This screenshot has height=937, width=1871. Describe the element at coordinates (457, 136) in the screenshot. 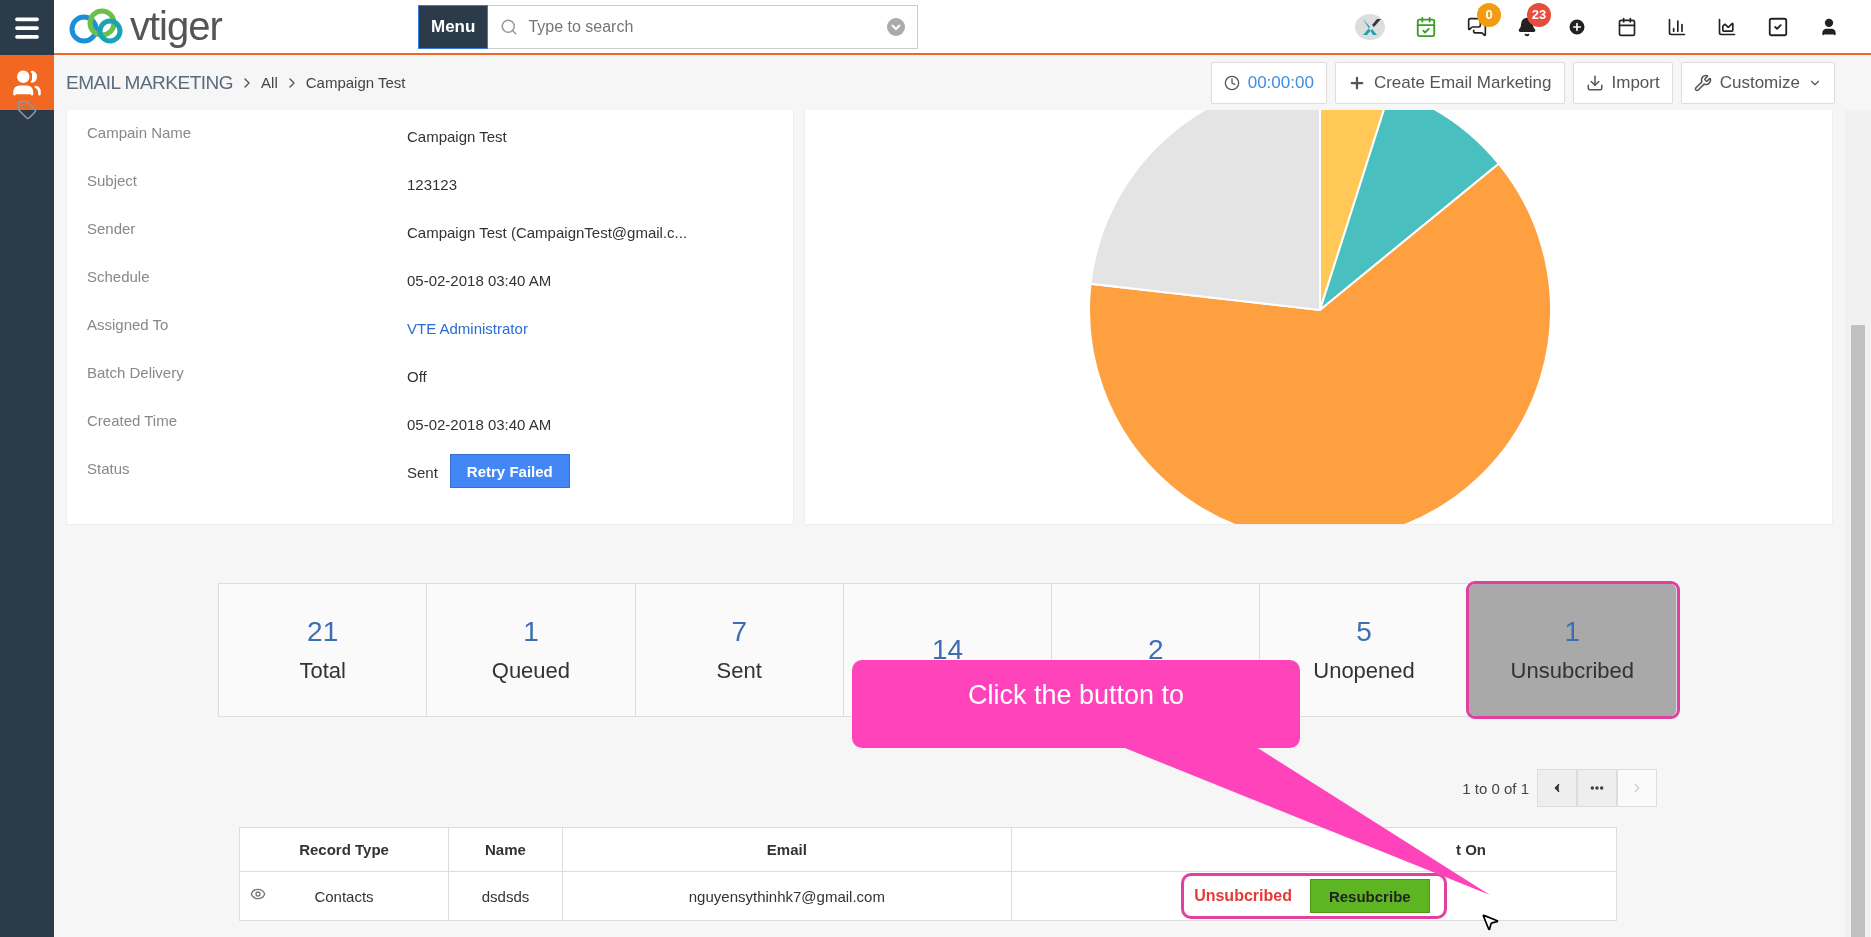

I see `field-value: Campaign Test` at that location.